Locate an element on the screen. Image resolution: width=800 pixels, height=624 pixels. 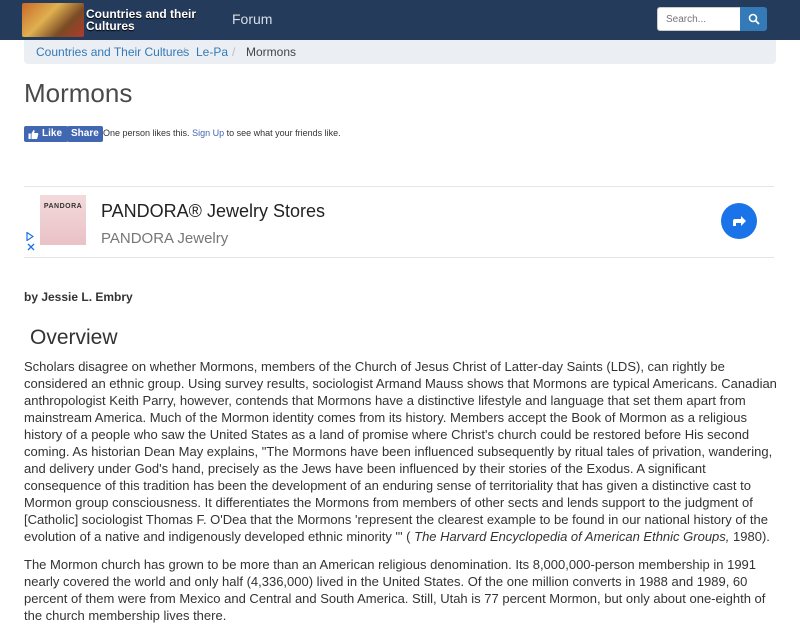
ad-close-icon is located at coordinates (31, 247).